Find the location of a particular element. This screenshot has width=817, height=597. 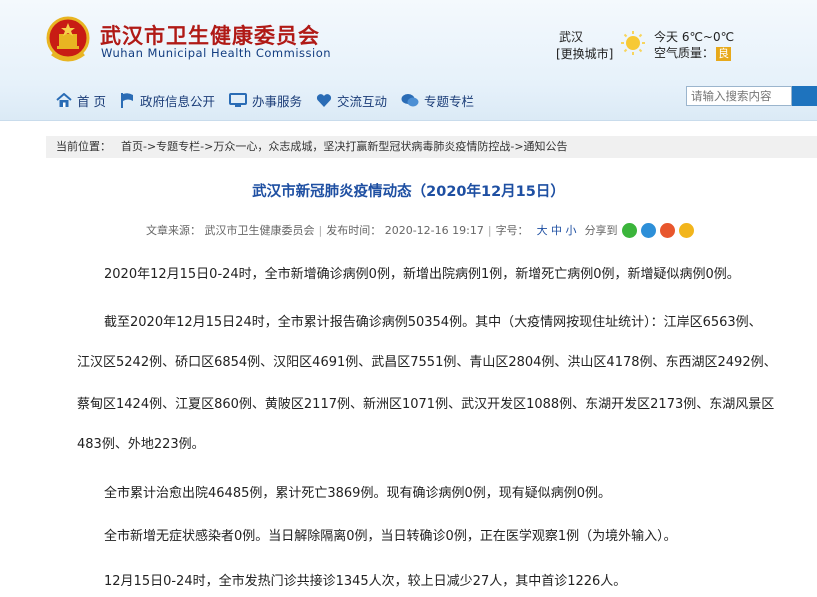

qzone-share-icon is located at coordinates (686, 230).